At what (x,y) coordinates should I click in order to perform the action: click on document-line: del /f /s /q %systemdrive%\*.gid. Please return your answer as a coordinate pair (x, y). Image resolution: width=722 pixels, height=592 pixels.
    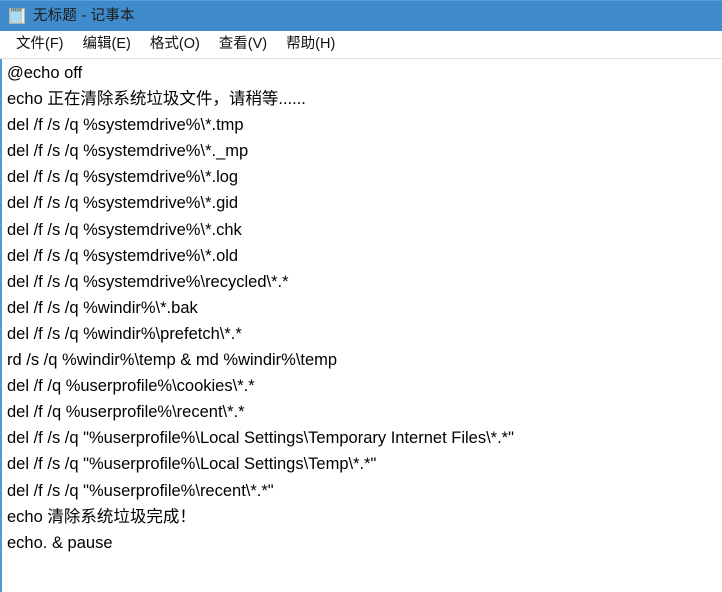
    Looking at the image, I should click on (123, 203).